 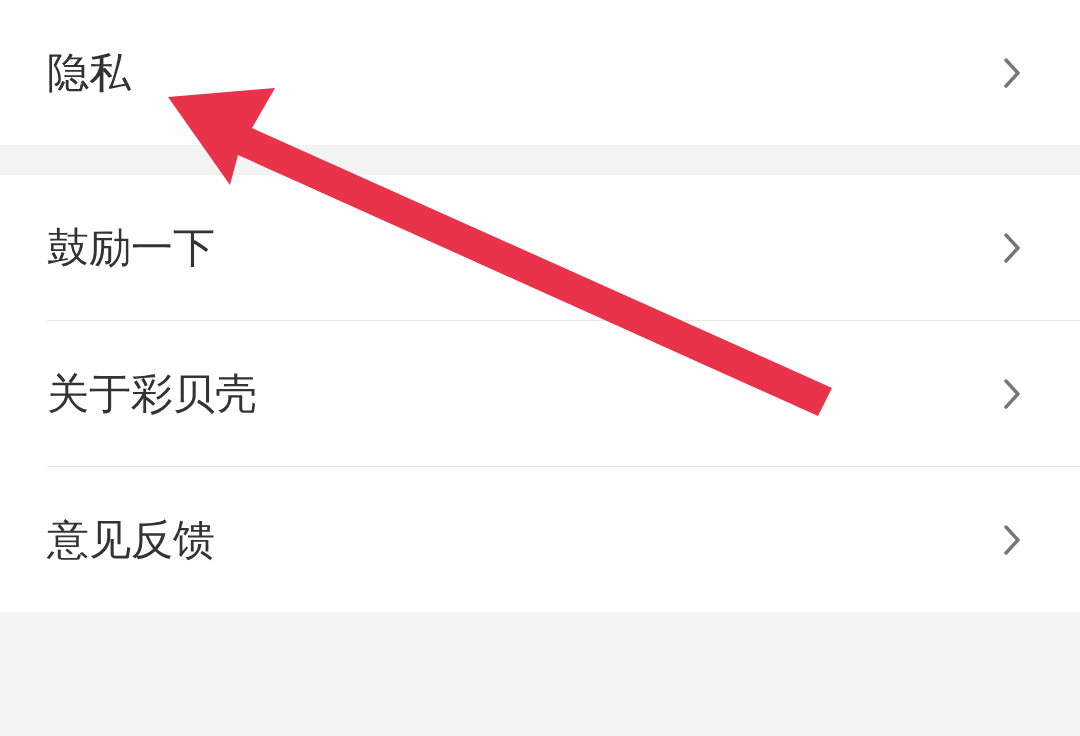 What do you see at coordinates (131, 248) in the screenshot?
I see `item-label: 鼓励一下` at bounding box center [131, 248].